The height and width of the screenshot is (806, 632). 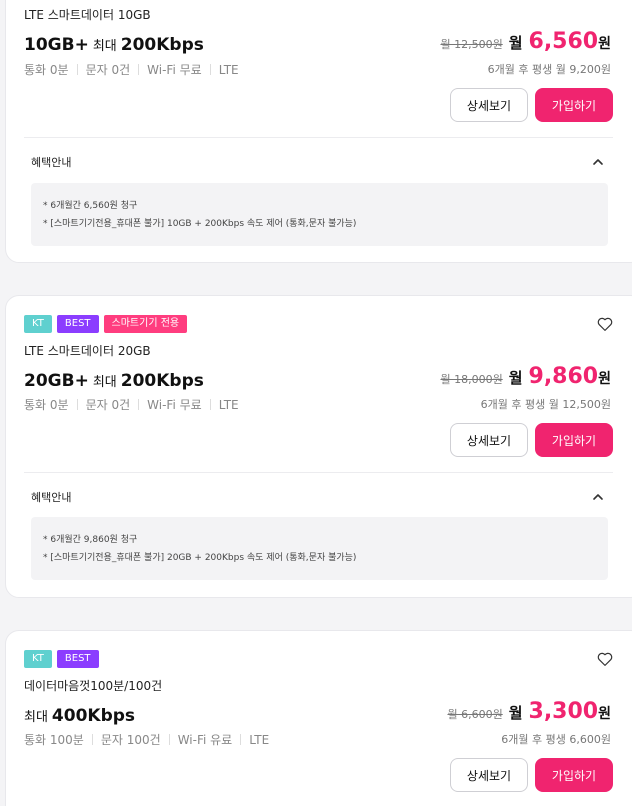 I want to click on benefit-item: * 6개월간 9,860원 청구, so click(x=90, y=540).